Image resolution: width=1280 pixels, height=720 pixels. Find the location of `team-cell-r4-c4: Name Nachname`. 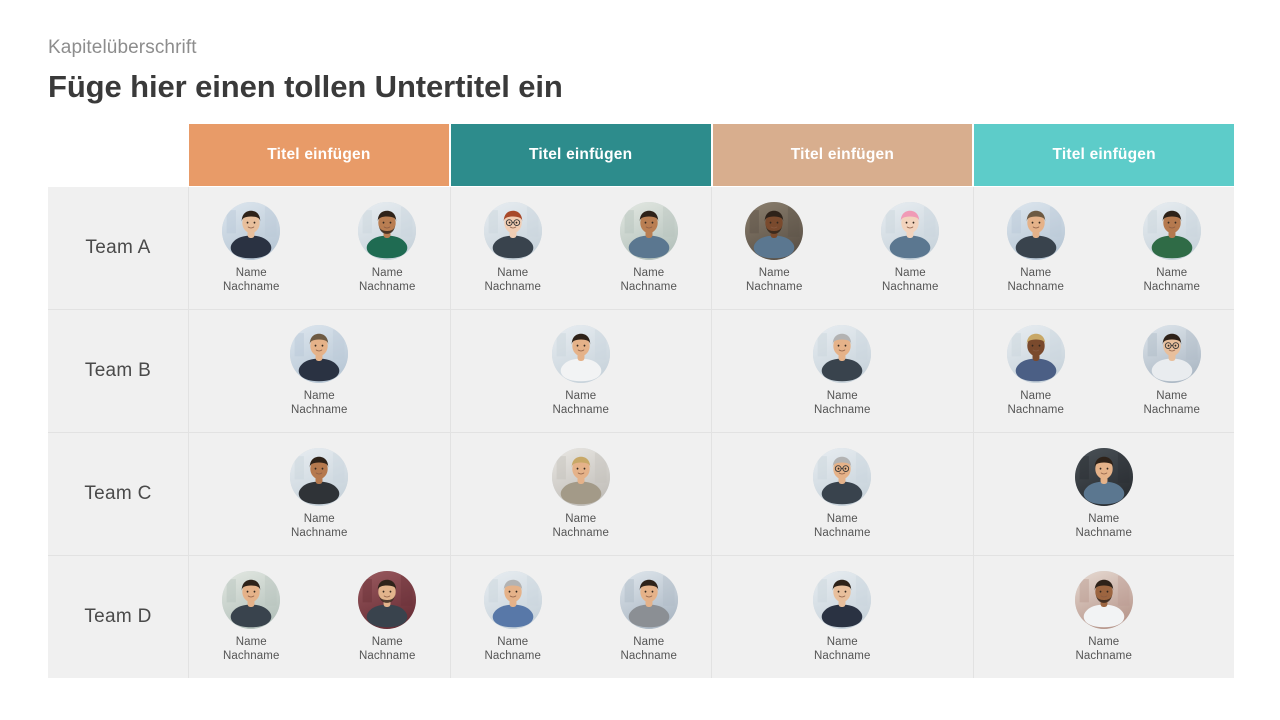

team-cell-r4-c4: Name Nachname is located at coordinates (1104, 617).